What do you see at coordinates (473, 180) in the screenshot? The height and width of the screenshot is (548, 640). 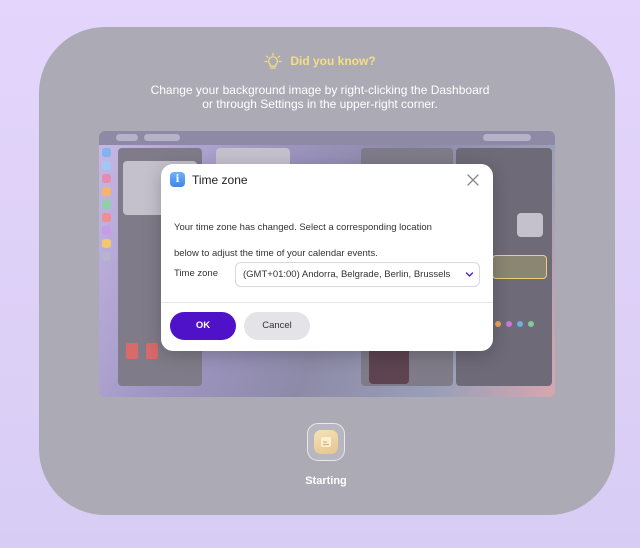 I see `close-icon` at bounding box center [473, 180].